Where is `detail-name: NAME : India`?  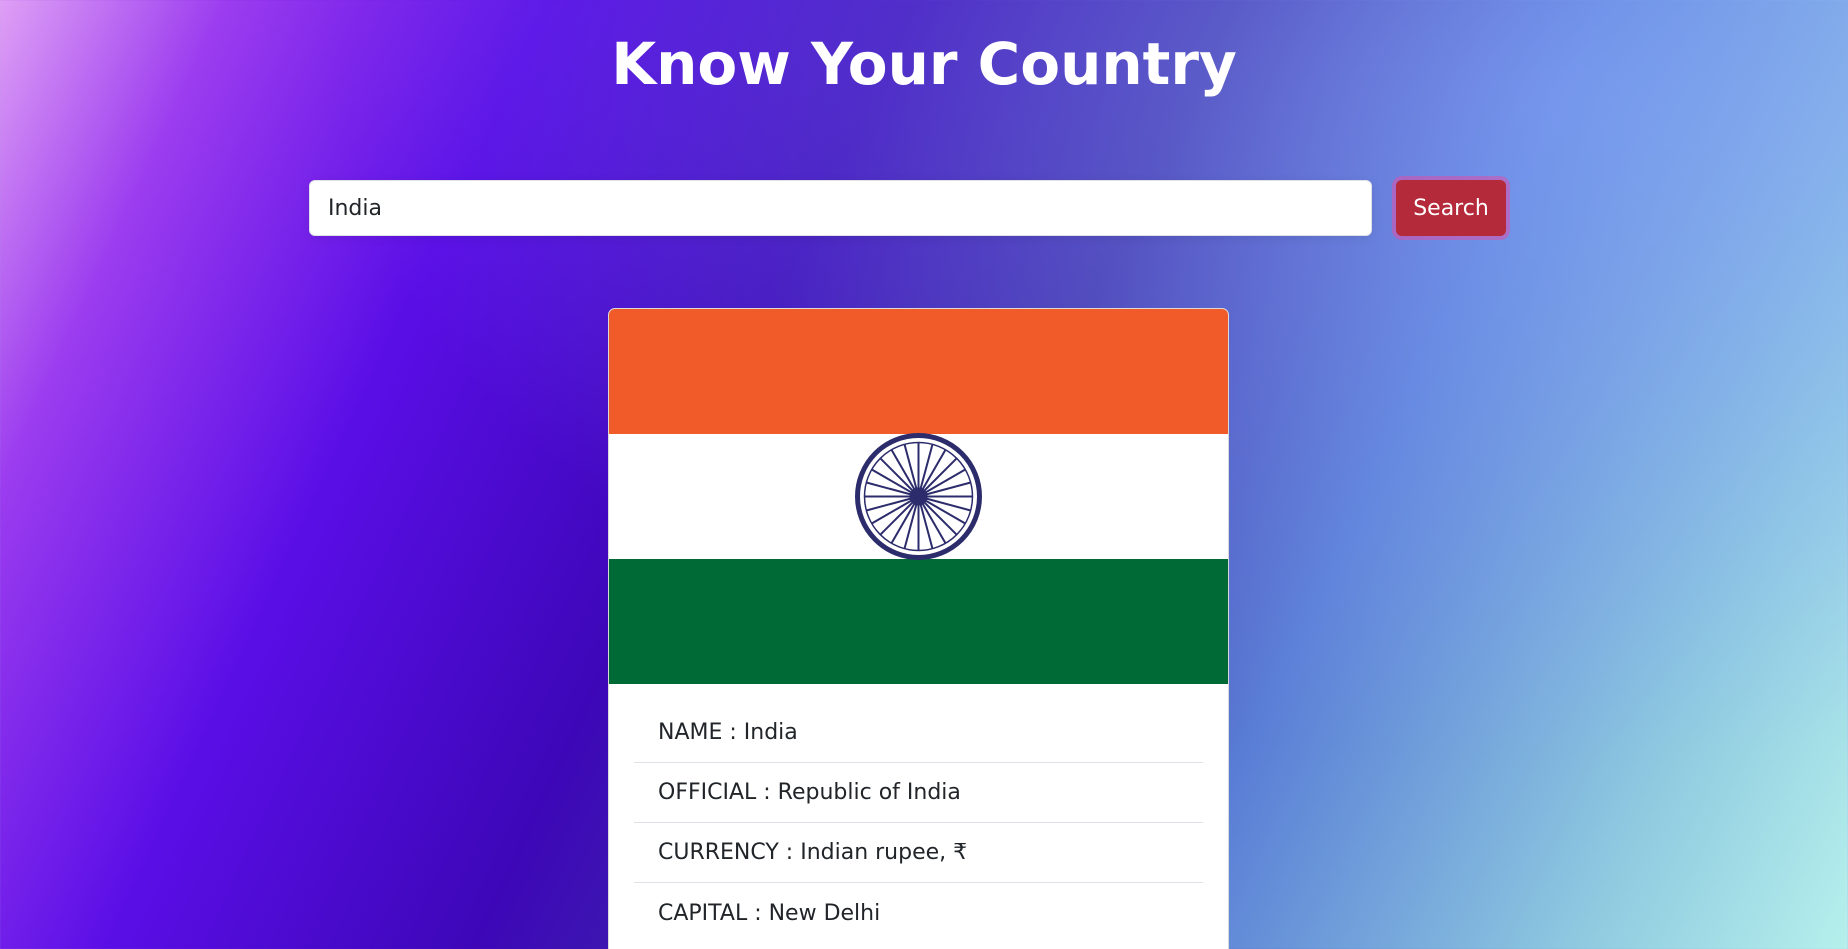
detail-name: NAME : India is located at coordinates (918, 733).